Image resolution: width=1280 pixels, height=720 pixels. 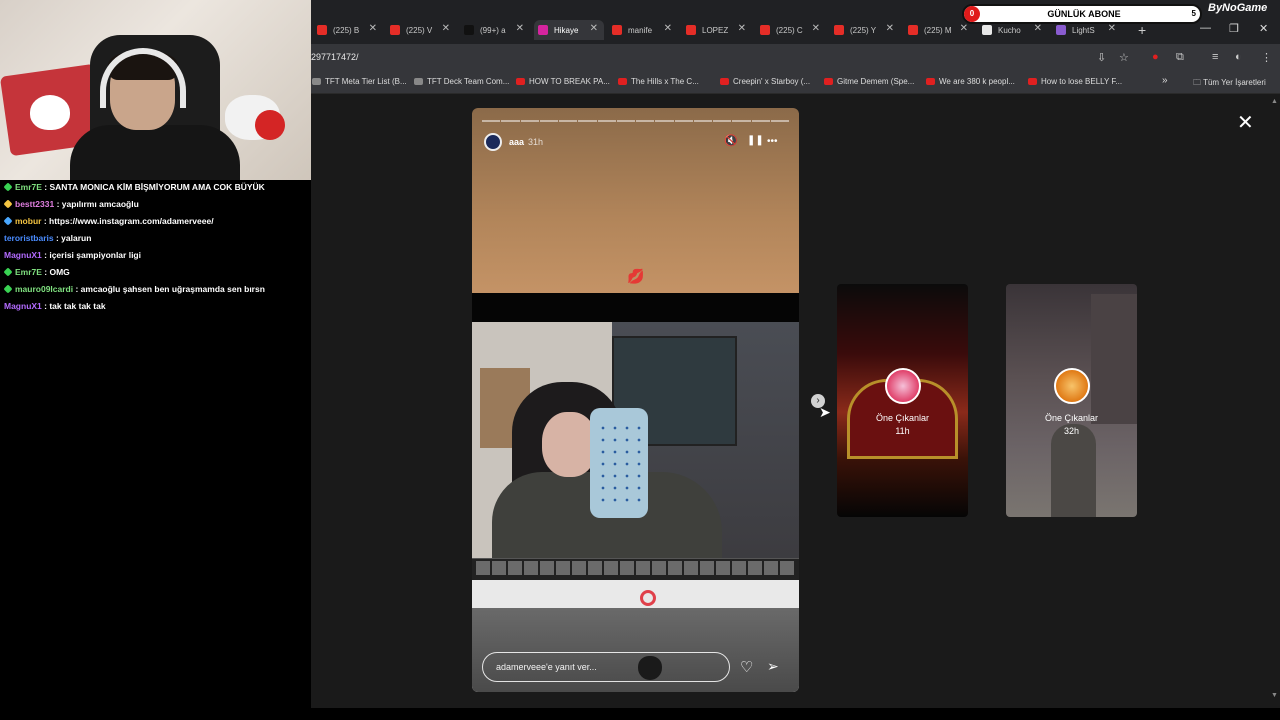 I want to click on browser-tab: (99+) a ✕, so click(x=495, y=30).